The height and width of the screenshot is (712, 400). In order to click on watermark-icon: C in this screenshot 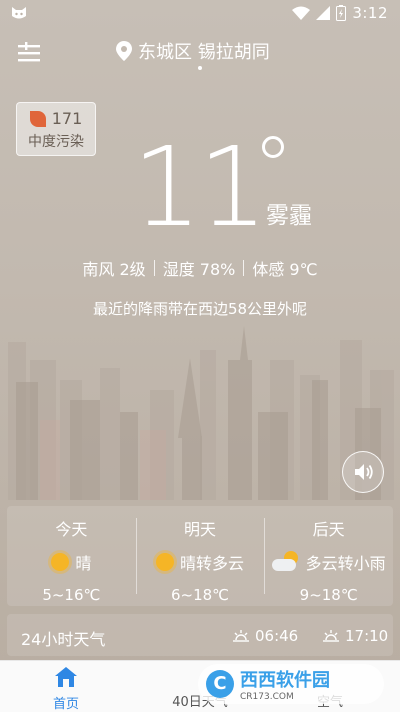, I will do `click(220, 684)`.